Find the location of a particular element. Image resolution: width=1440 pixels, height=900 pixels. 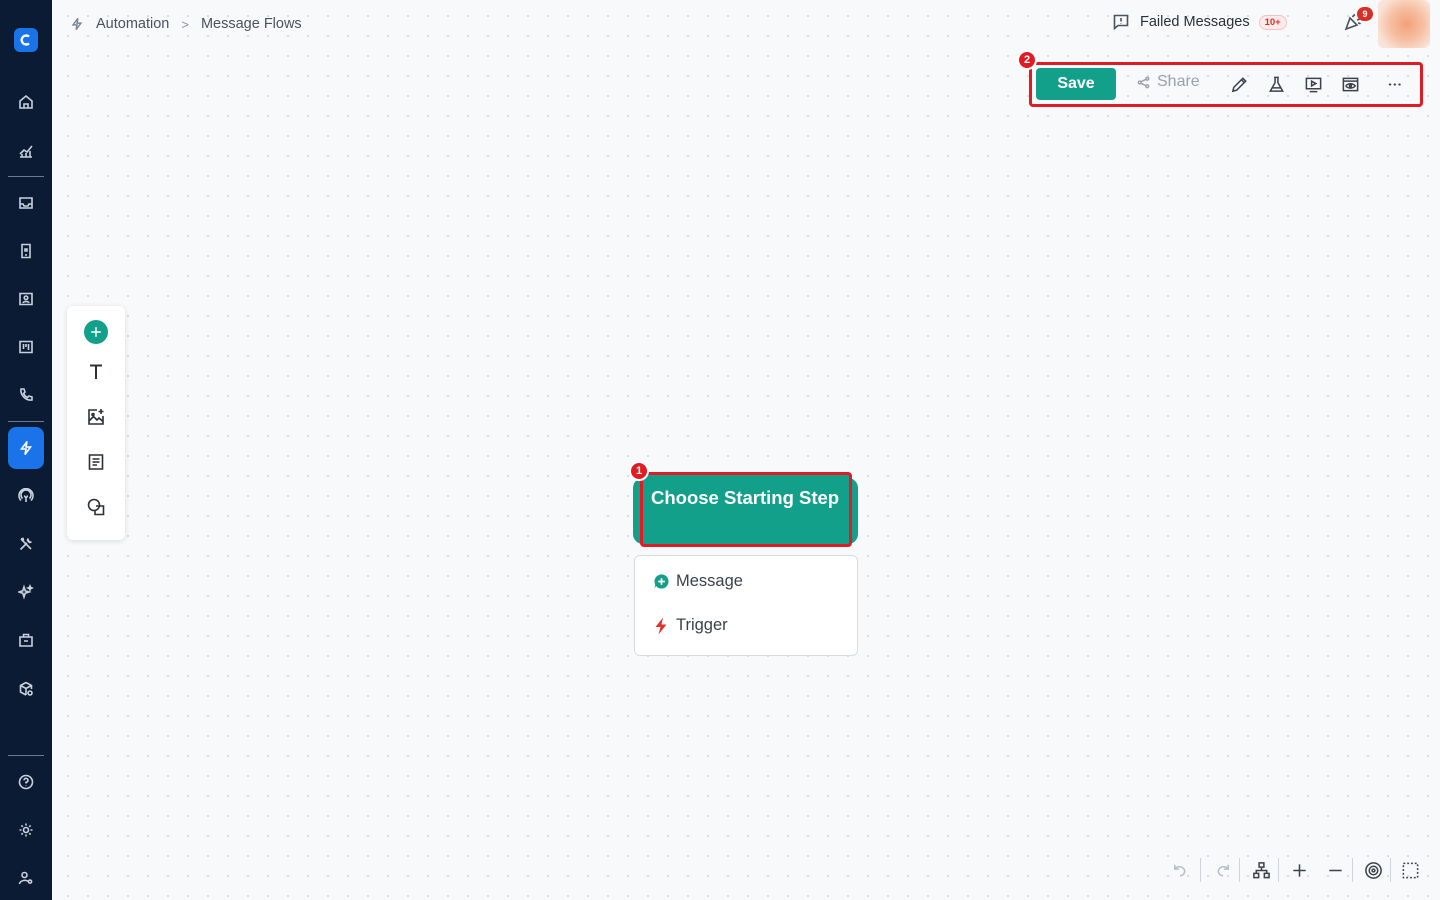

share-button: Share is located at coordinates (1168, 82).